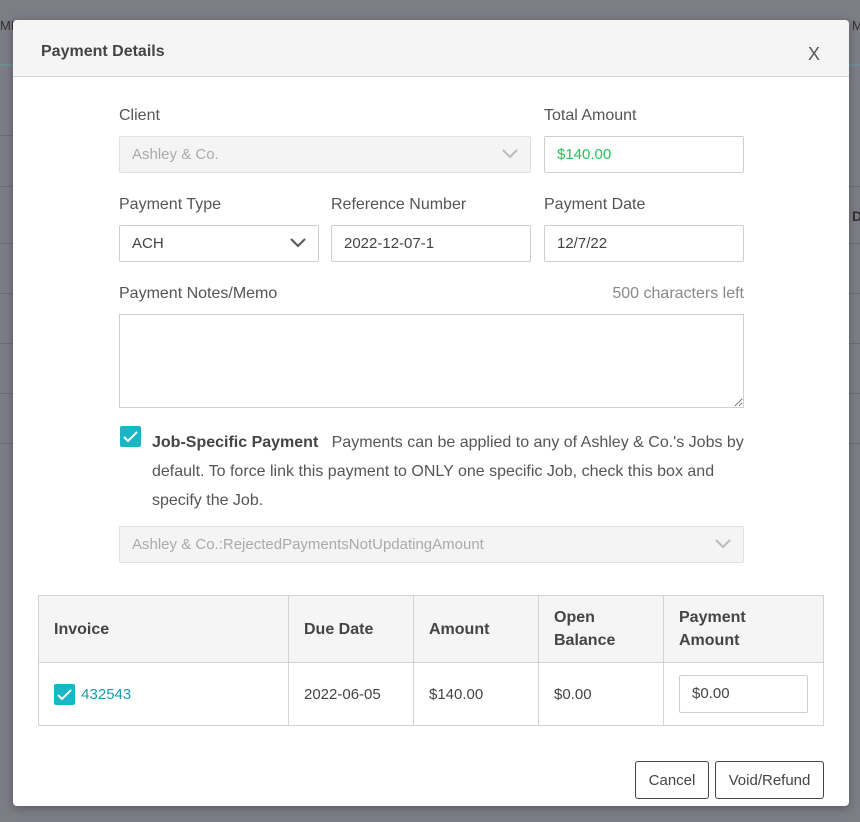  I want to click on table-row: 432543 2022-06-05 $140.00 $0.00 $0.00, so click(431, 694).